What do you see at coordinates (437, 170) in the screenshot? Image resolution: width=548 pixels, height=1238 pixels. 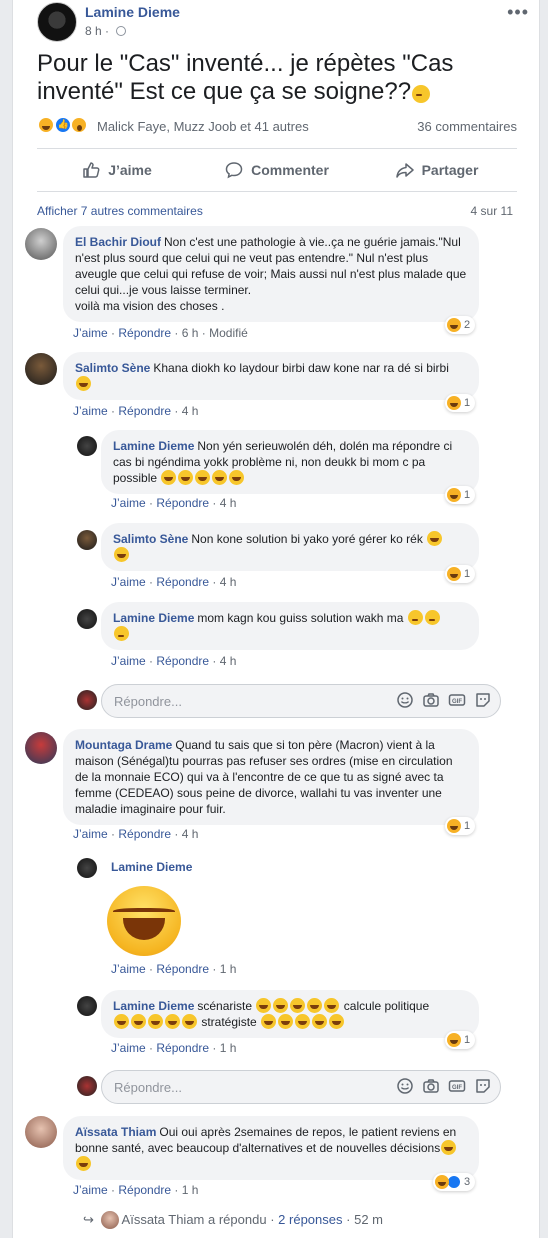 I see `share-button: Partager` at bounding box center [437, 170].